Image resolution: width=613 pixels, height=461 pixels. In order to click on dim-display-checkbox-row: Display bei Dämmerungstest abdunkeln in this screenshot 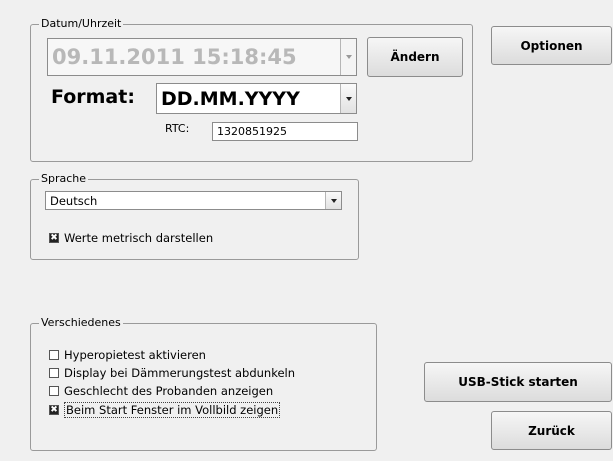, I will do `click(172, 373)`.